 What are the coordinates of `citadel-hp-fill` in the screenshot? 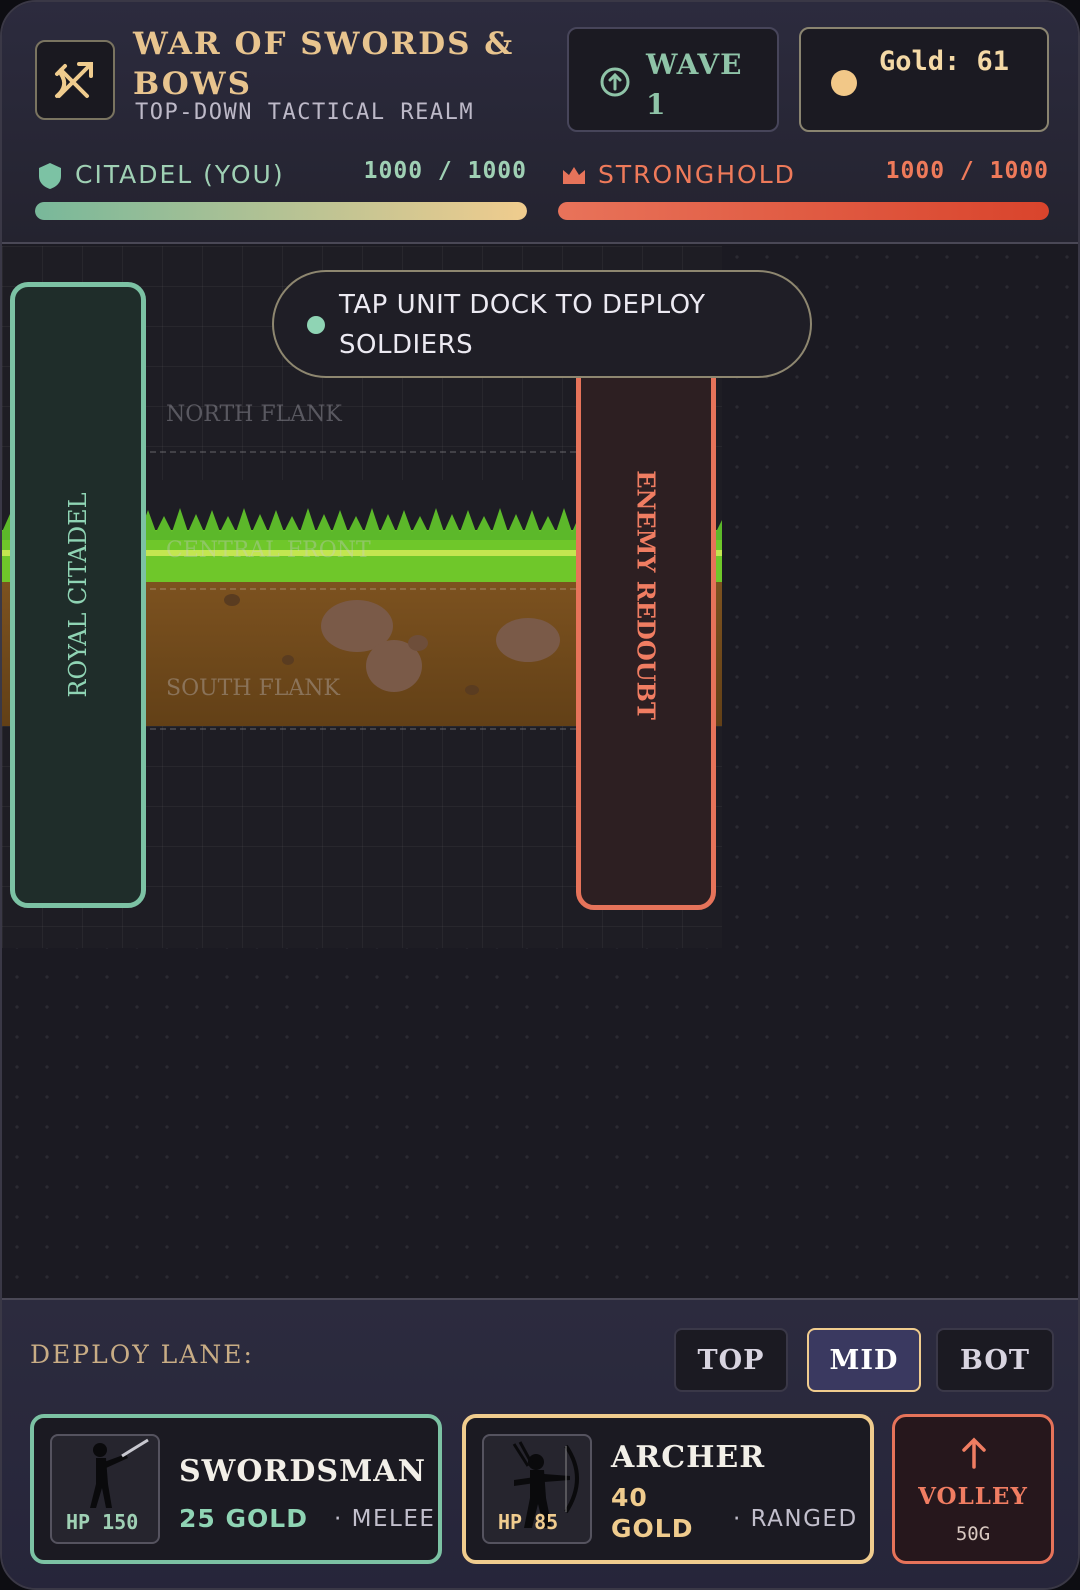 It's located at (281, 211).